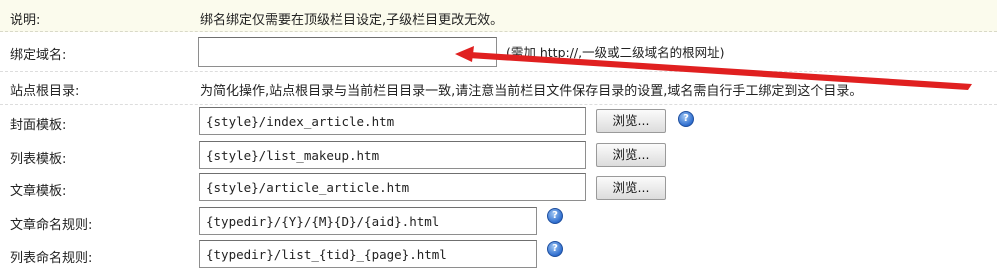 This screenshot has width=997, height=270. What do you see at coordinates (392, 155) in the screenshot?
I see `list-template-input: {style}/list_makeup.htm` at bounding box center [392, 155].